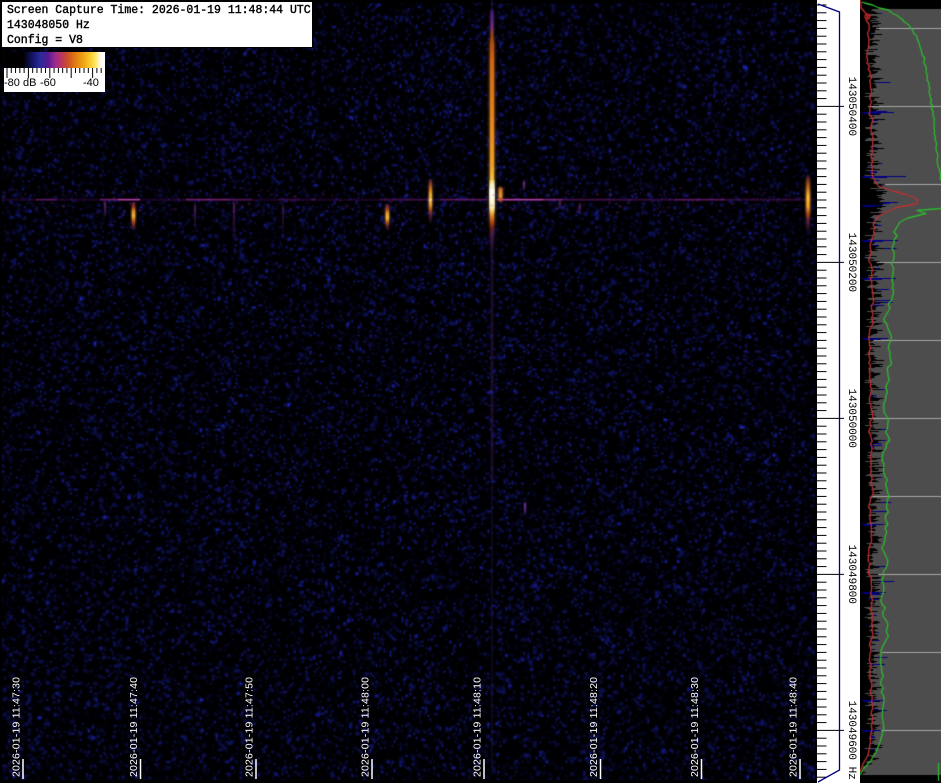  What do you see at coordinates (594, 727) in the screenshot?
I see `svg-text: 2026-01-19 11:48:20` at bounding box center [594, 727].